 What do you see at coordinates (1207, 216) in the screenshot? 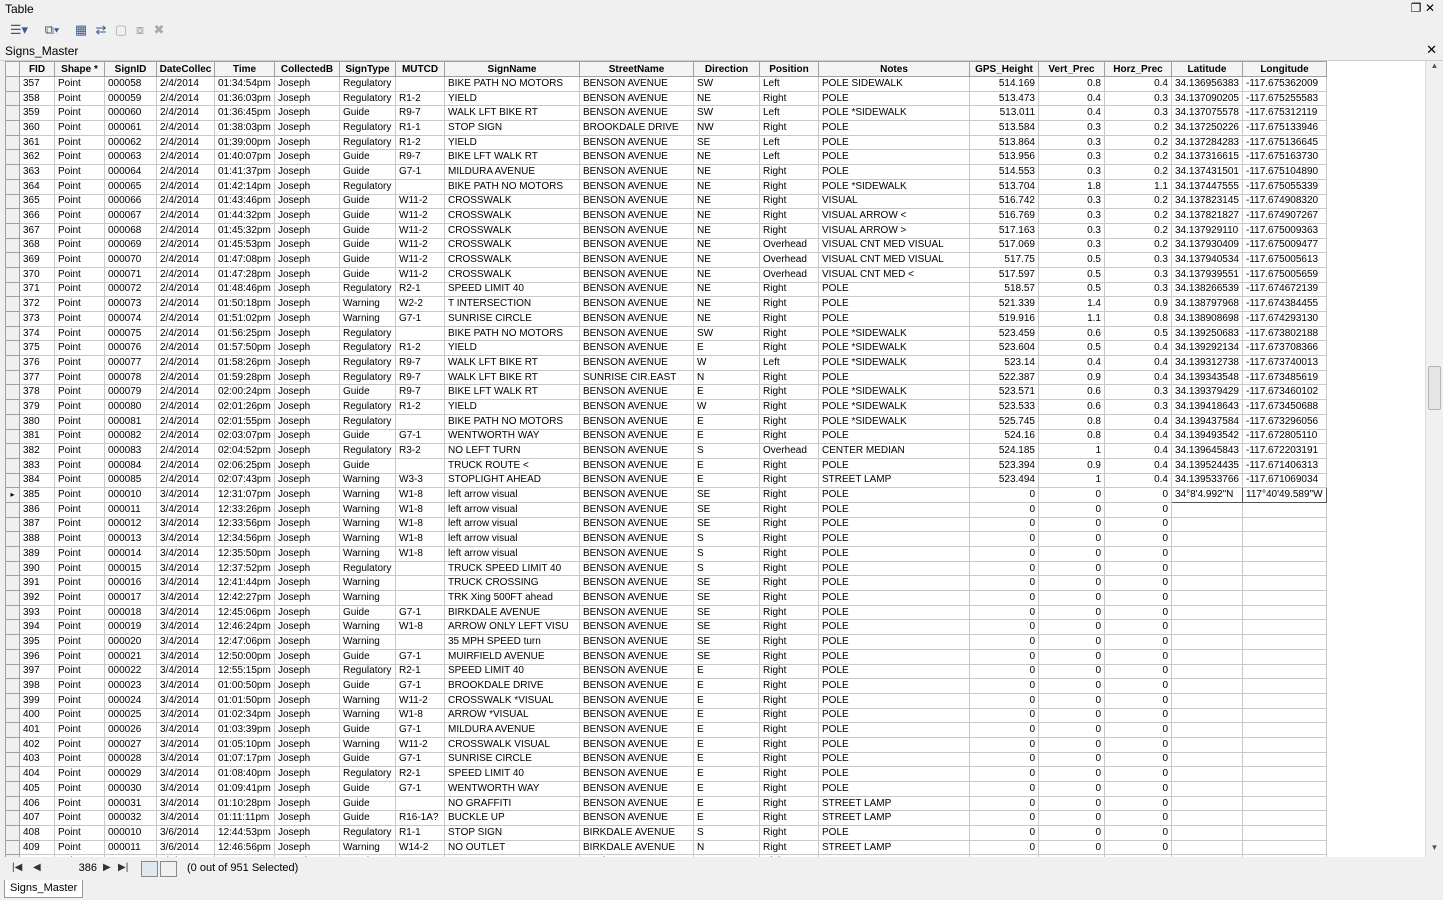
I see `table-cell: 34.137821827` at bounding box center [1207, 216].